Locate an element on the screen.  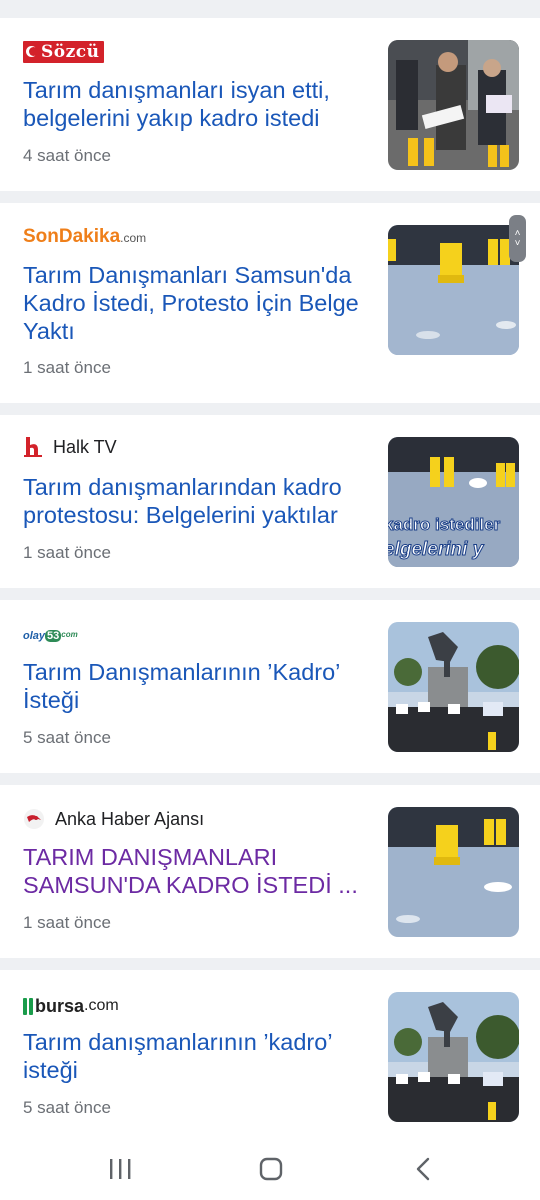
recents-icon is located at coordinates (120, 1169).